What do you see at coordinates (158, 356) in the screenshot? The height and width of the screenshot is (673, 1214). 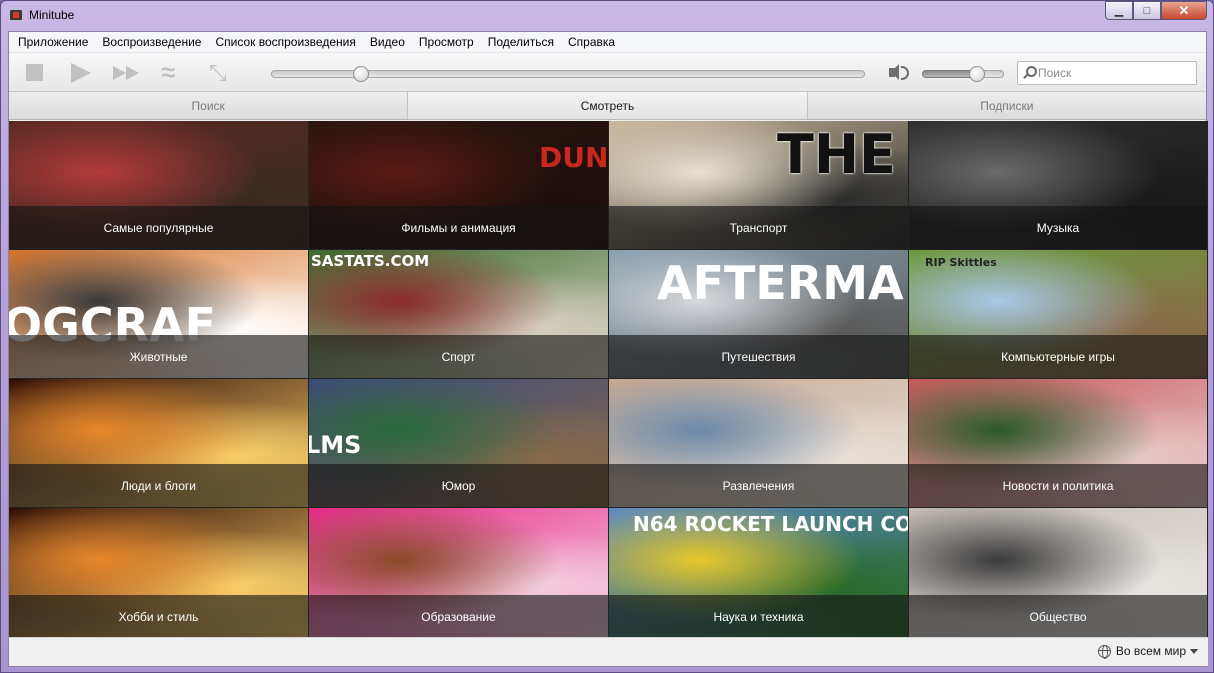 I see `category-label: Животные` at bounding box center [158, 356].